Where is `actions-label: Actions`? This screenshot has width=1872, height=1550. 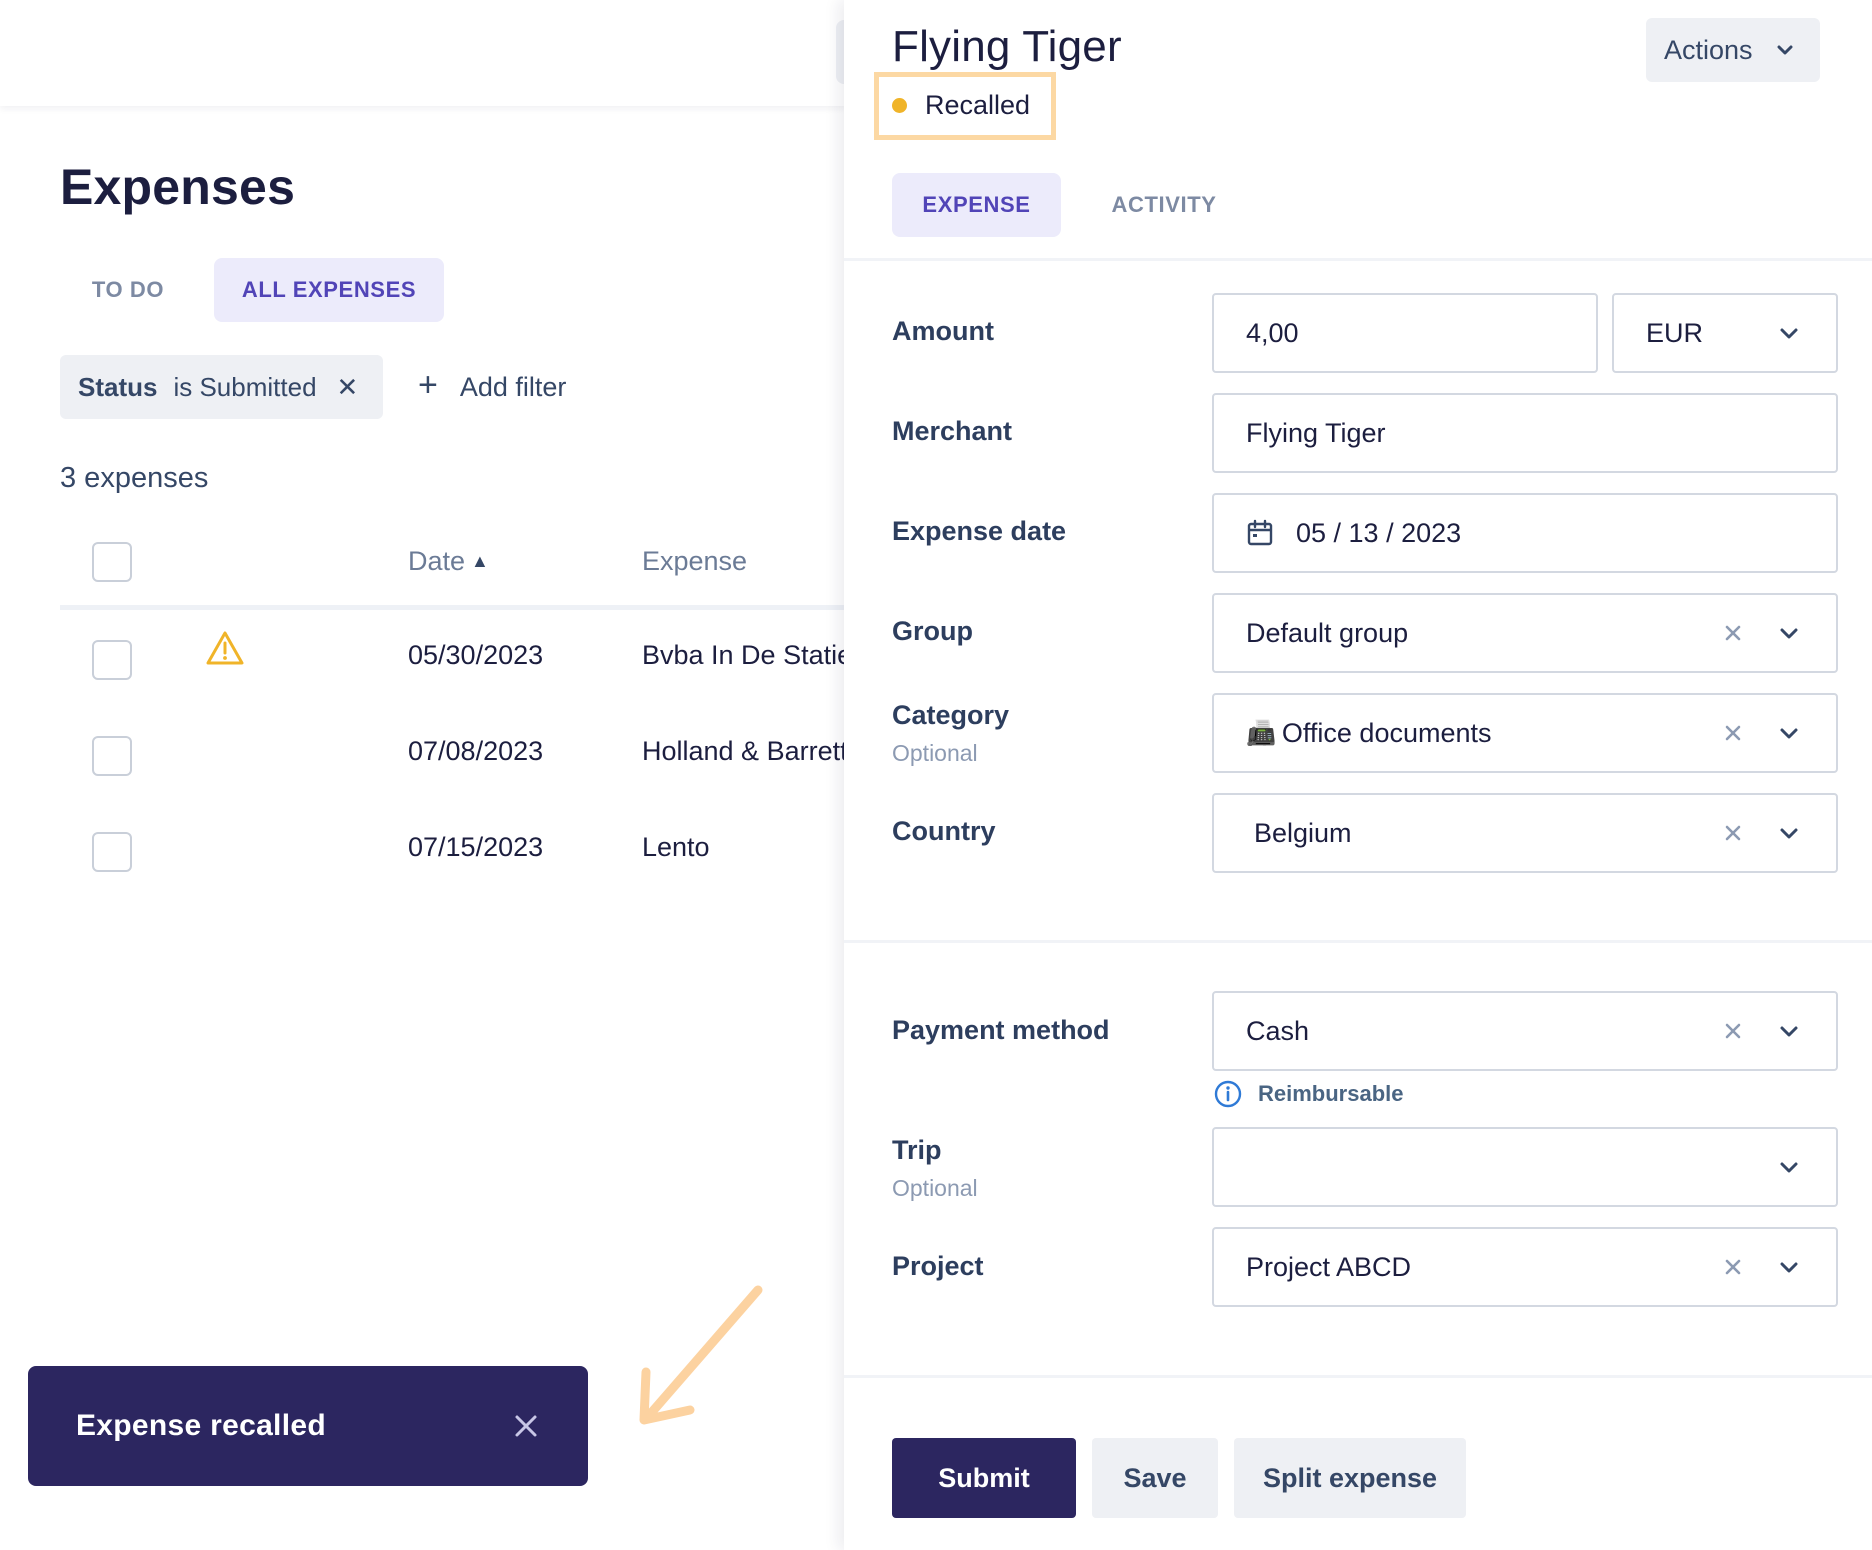
actions-label: Actions is located at coordinates (1708, 49).